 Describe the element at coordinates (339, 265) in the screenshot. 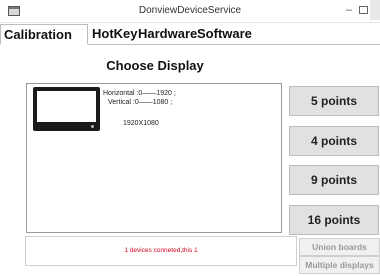

I see `multiple-displays-button: Multiple displays` at that location.